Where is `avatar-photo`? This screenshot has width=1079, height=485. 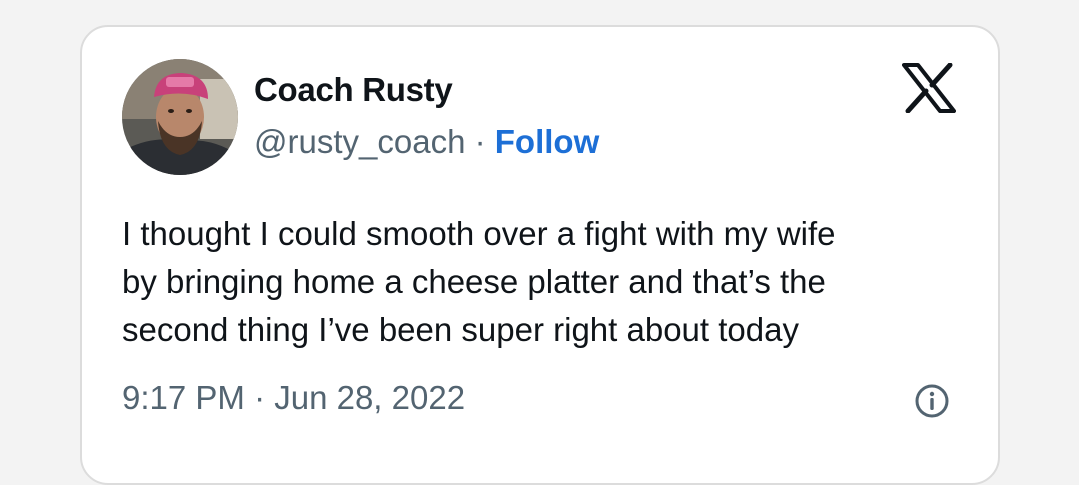
avatar-photo is located at coordinates (180, 117).